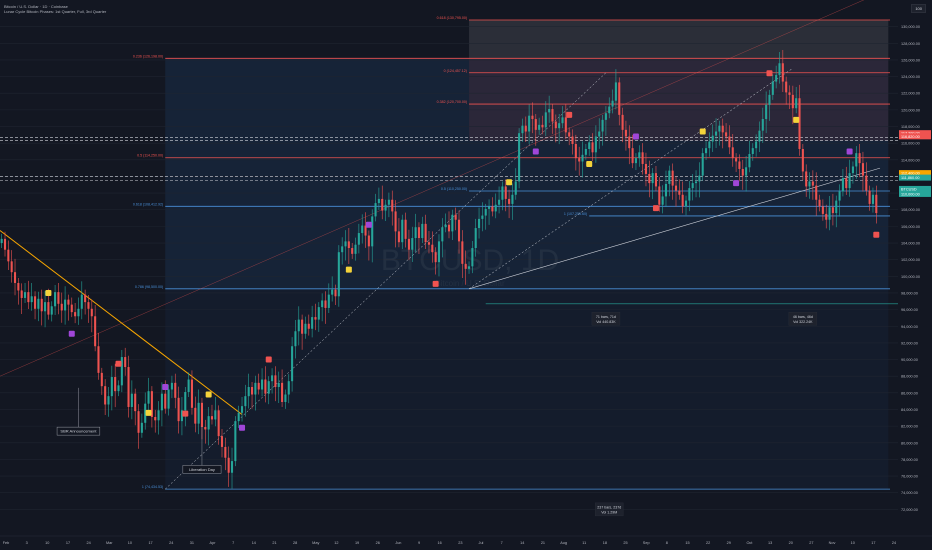 The image size is (932, 550). I want to click on x-tick-label: 25, so click(625, 543).